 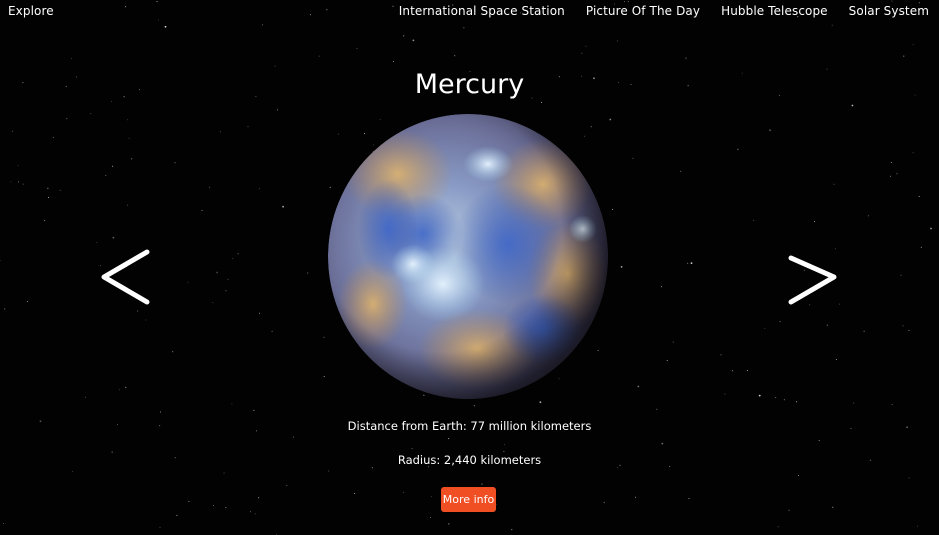 I want to click on carousel-next-button, so click(x=812, y=279).